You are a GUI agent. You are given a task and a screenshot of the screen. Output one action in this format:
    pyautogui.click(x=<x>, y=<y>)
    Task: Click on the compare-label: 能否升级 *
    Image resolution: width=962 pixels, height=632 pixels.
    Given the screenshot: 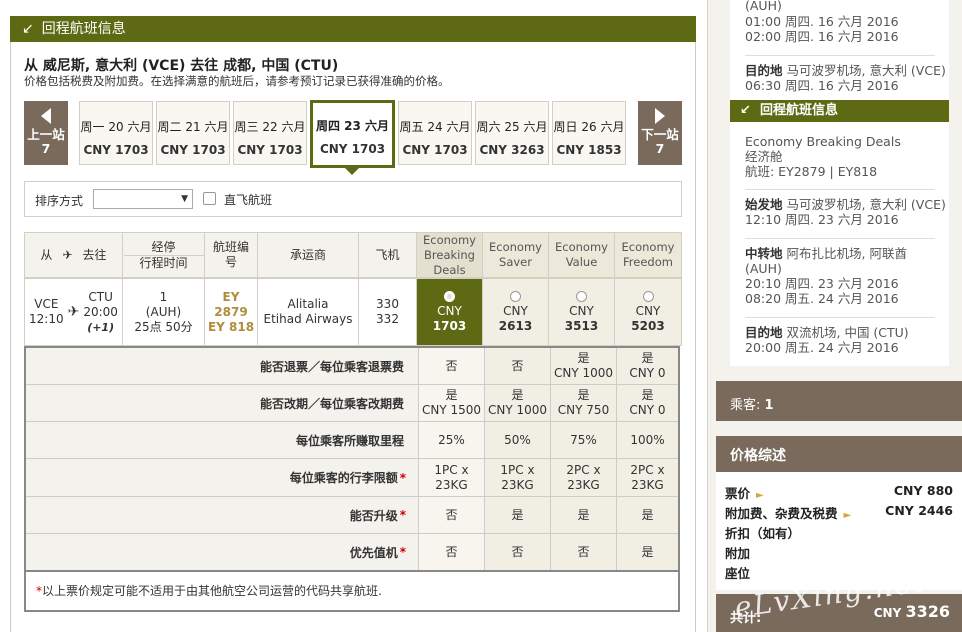 What is the action you would take?
    pyautogui.click(x=222, y=515)
    